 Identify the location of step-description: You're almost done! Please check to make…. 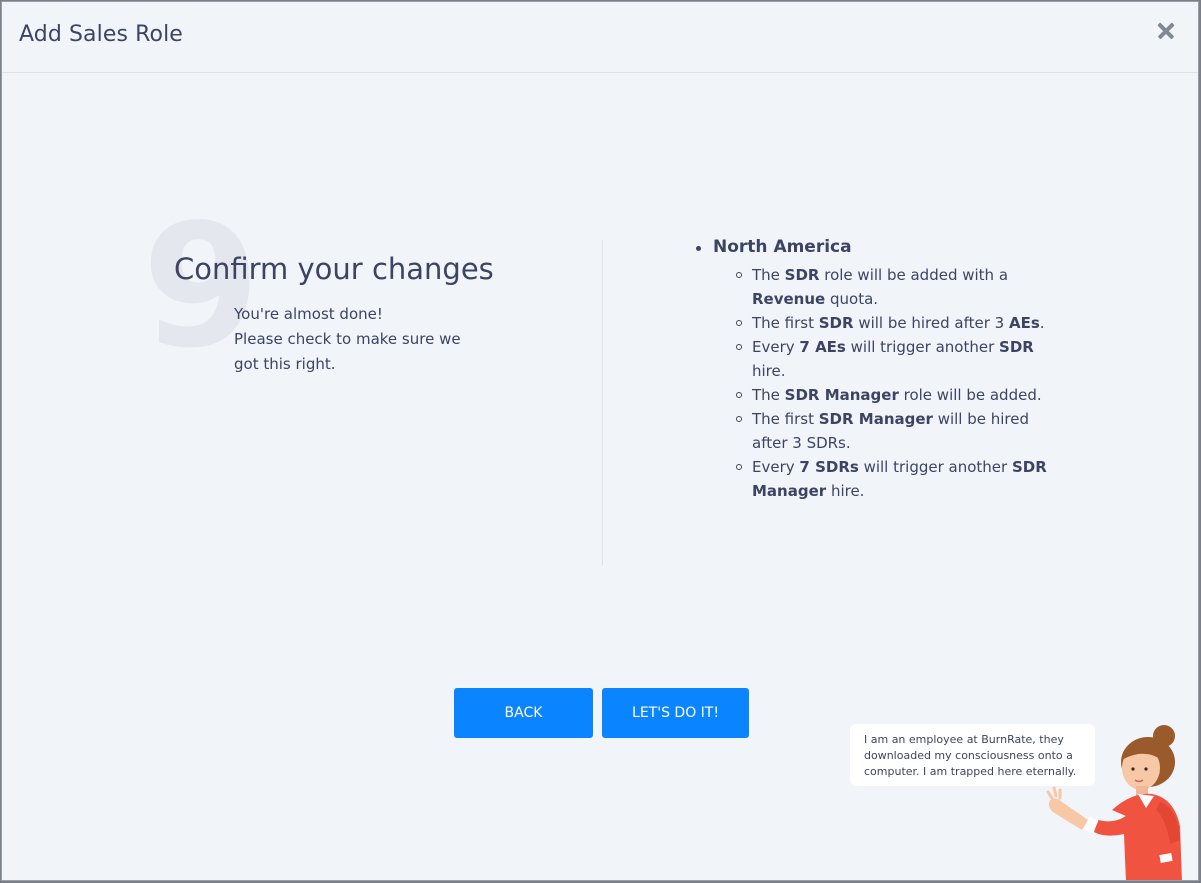
(354, 339).